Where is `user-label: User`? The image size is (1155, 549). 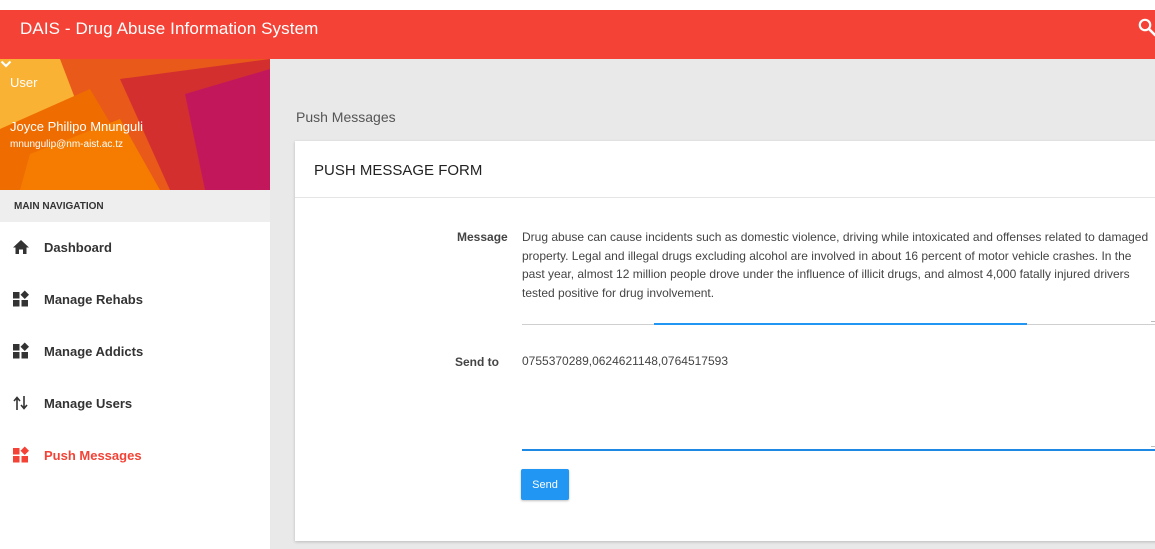 user-label: User is located at coordinates (24, 82).